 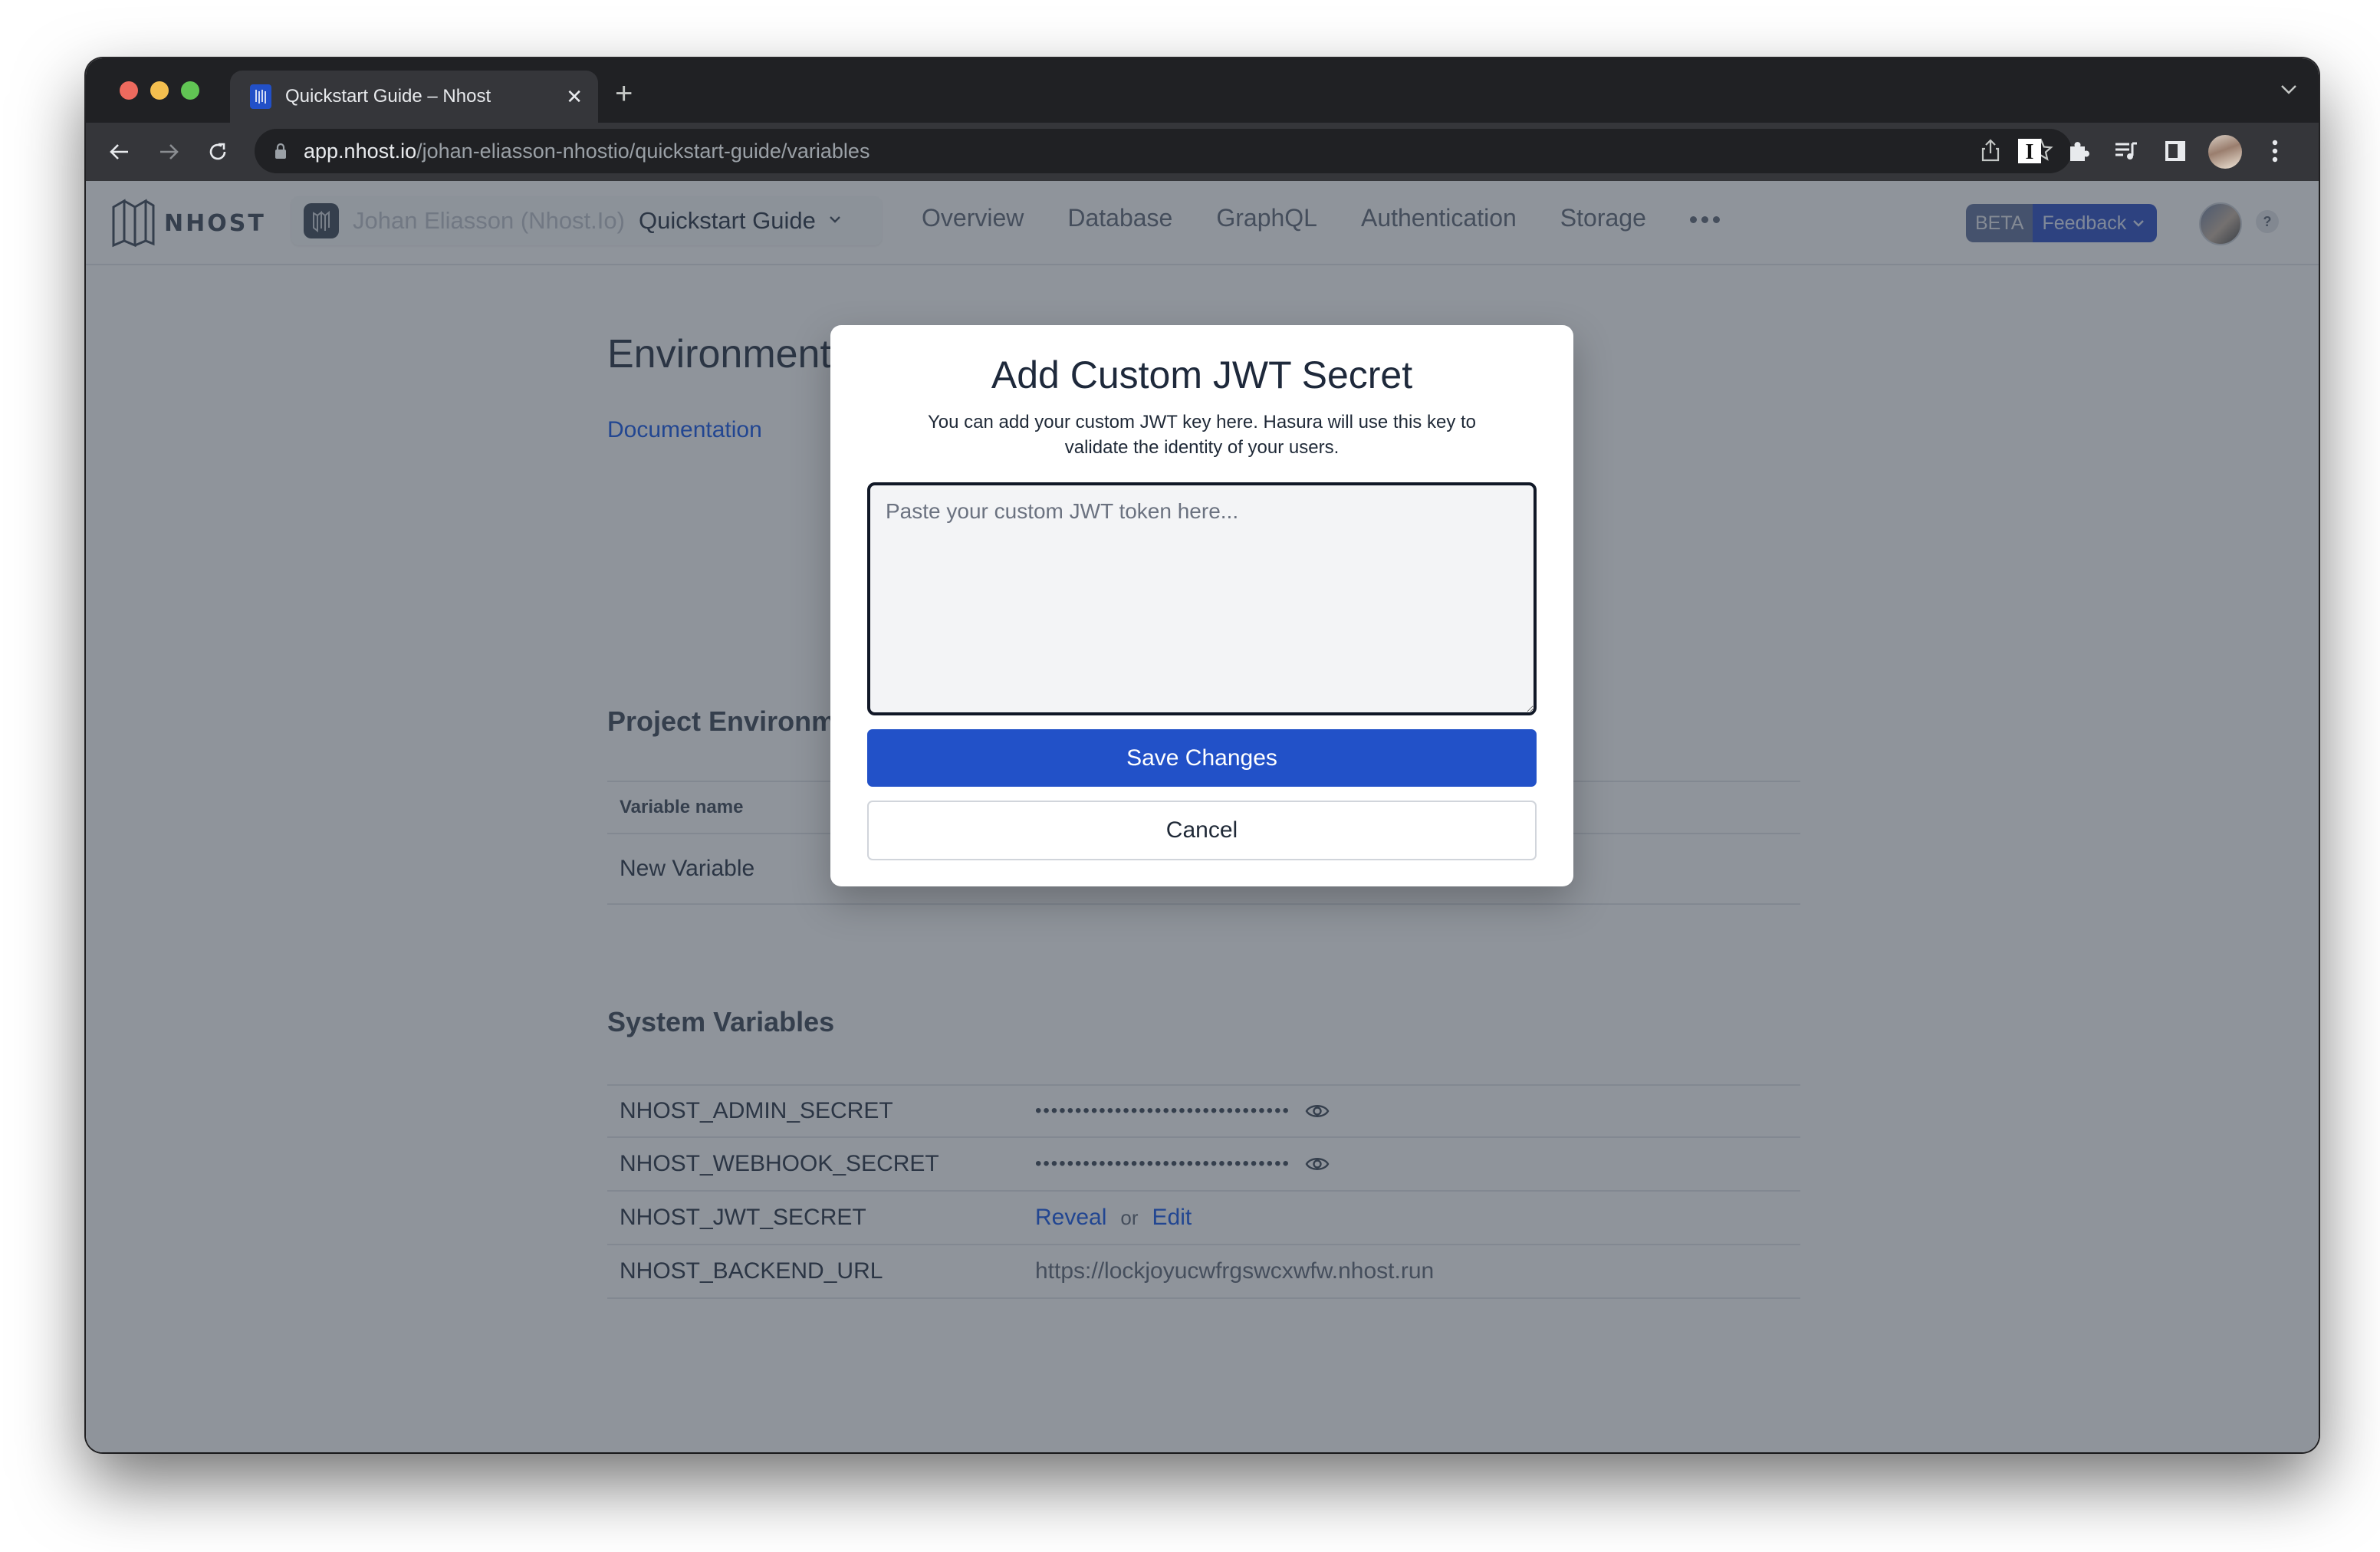 What do you see at coordinates (280, 151) in the screenshot?
I see `lock-icon` at bounding box center [280, 151].